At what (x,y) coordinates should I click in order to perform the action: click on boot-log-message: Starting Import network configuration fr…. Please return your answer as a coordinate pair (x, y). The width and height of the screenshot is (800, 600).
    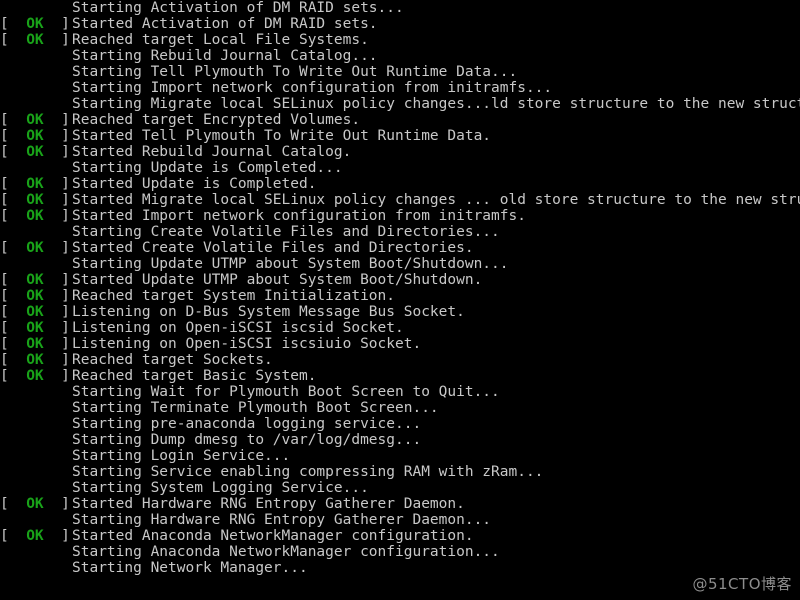
    Looking at the image, I should click on (312, 88).